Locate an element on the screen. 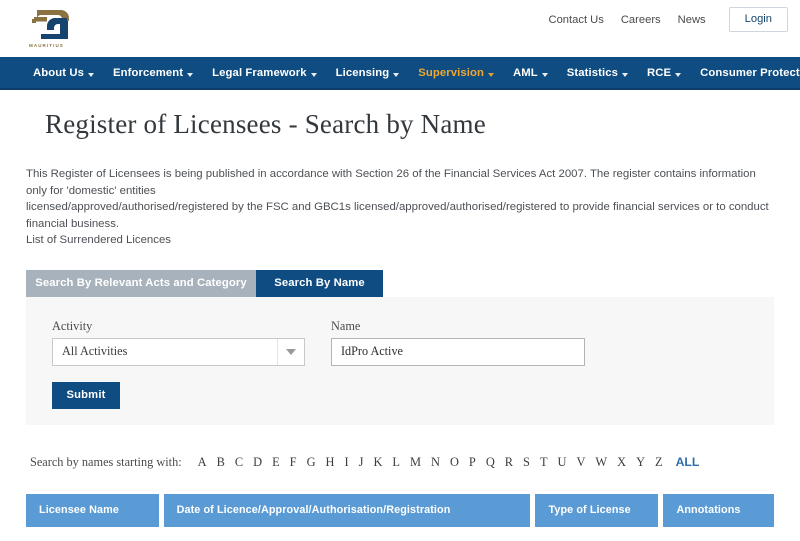  alphabet-label: Search by names starting with: is located at coordinates (106, 461).